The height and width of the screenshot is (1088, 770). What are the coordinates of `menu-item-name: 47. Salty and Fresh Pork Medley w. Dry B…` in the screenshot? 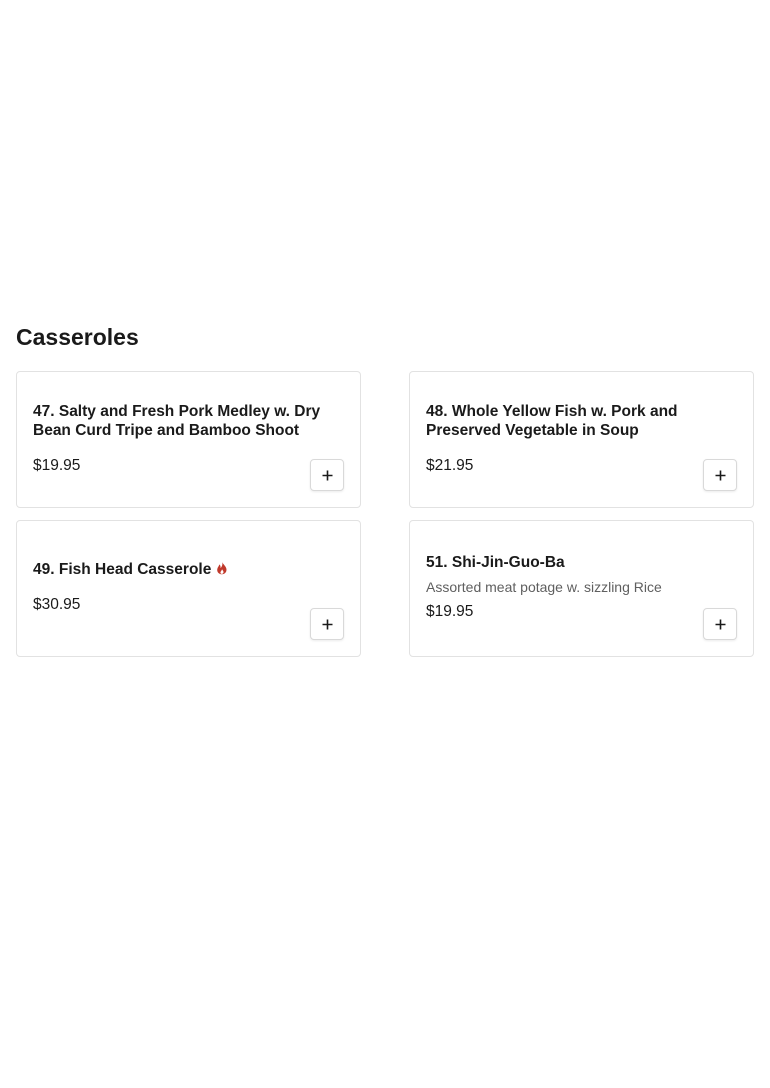 It's located at (177, 421).